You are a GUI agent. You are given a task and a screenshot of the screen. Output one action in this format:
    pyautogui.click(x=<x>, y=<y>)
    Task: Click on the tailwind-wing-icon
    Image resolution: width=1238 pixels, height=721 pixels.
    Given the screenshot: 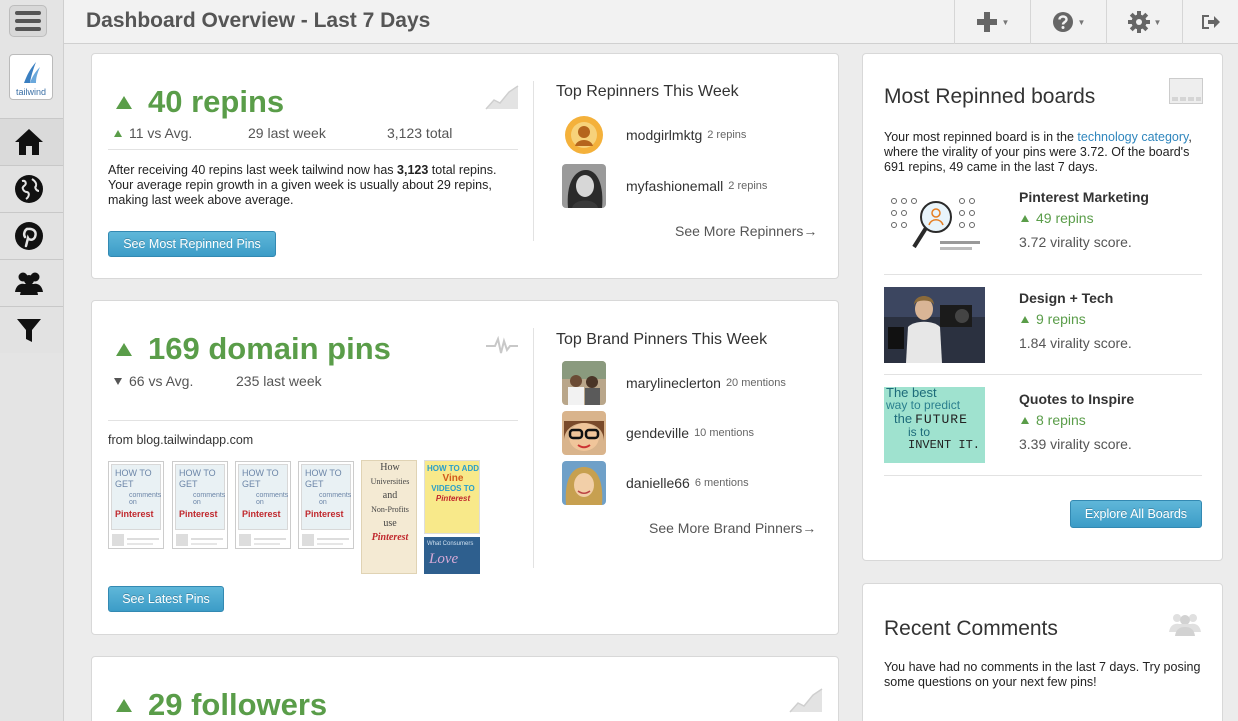 What is the action you would take?
    pyautogui.click(x=32, y=72)
    